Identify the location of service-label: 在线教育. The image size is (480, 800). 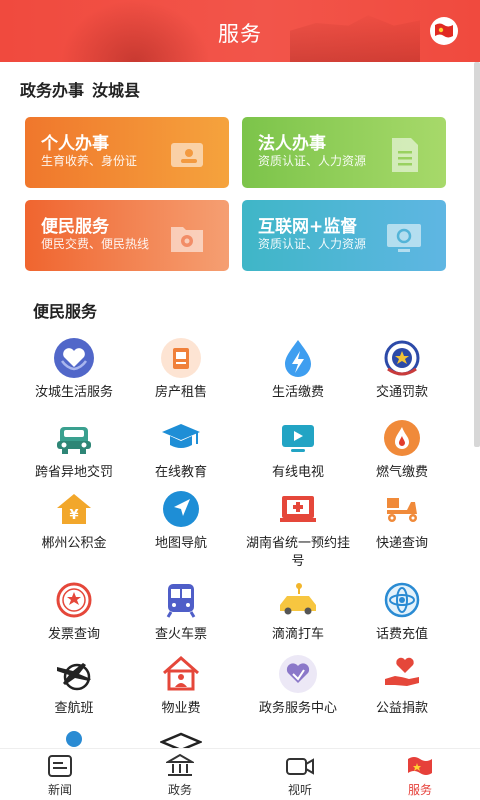
(180, 472).